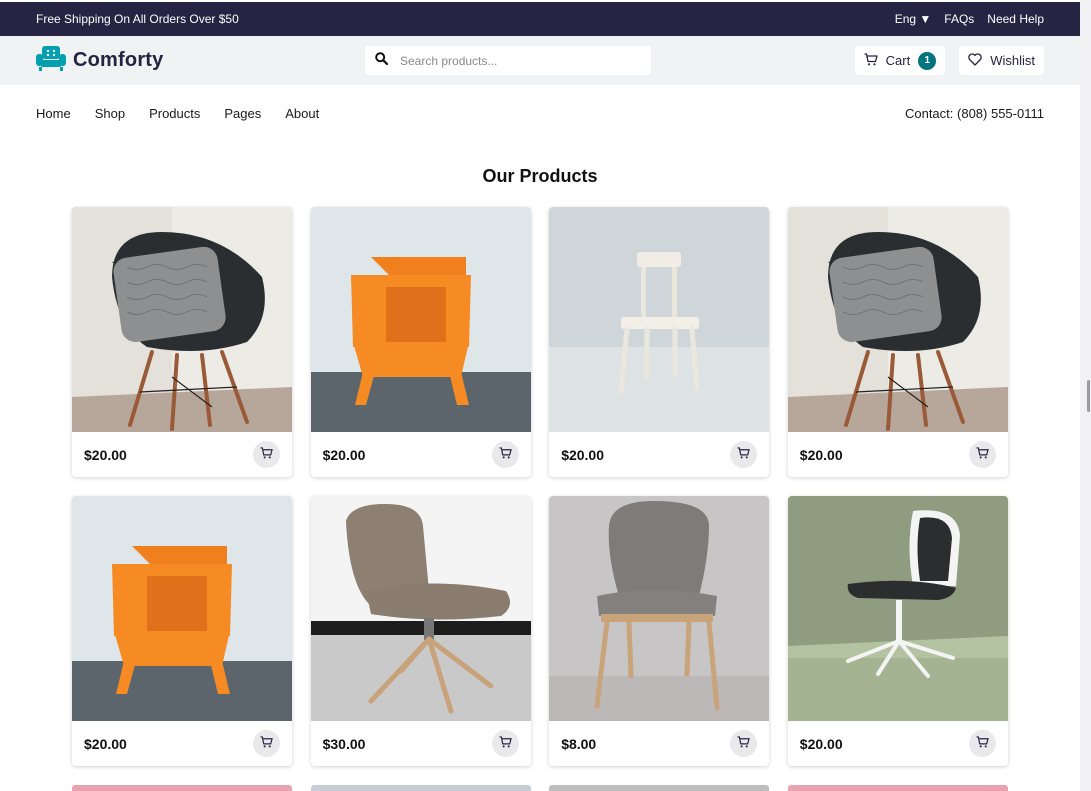 Image resolution: width=1091 pixels, height=791 pixels. I want to click on armchair-logo-icon, so click(51, 60).